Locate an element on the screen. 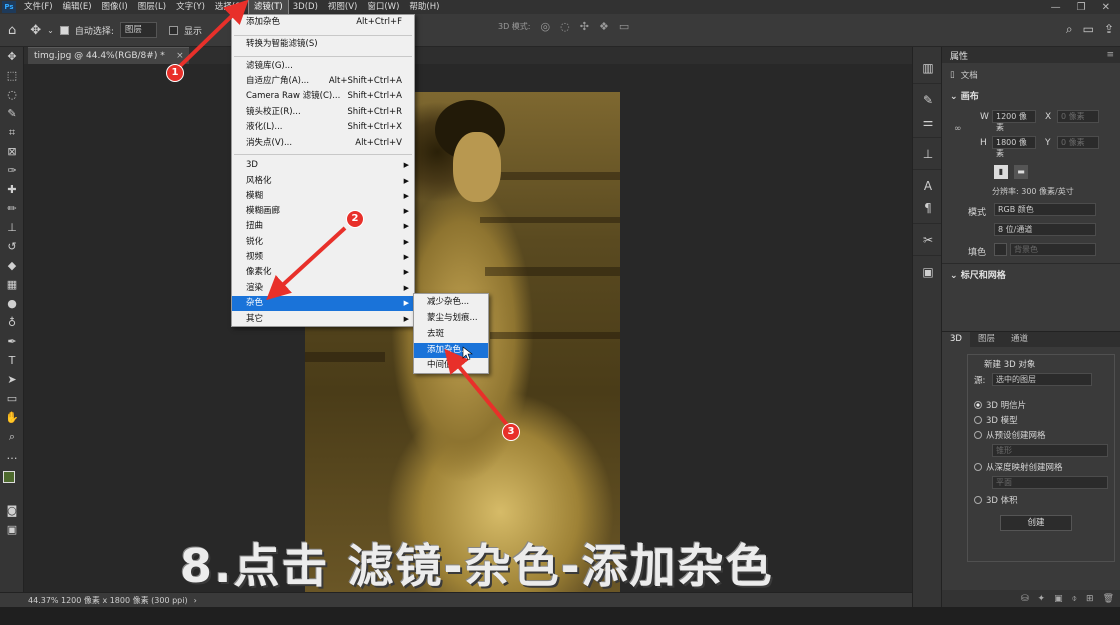 The height and width of the screenshot is (625, 1120). chevron-down-icon-rulers: ⌄ is located at coordinates (954, 276).